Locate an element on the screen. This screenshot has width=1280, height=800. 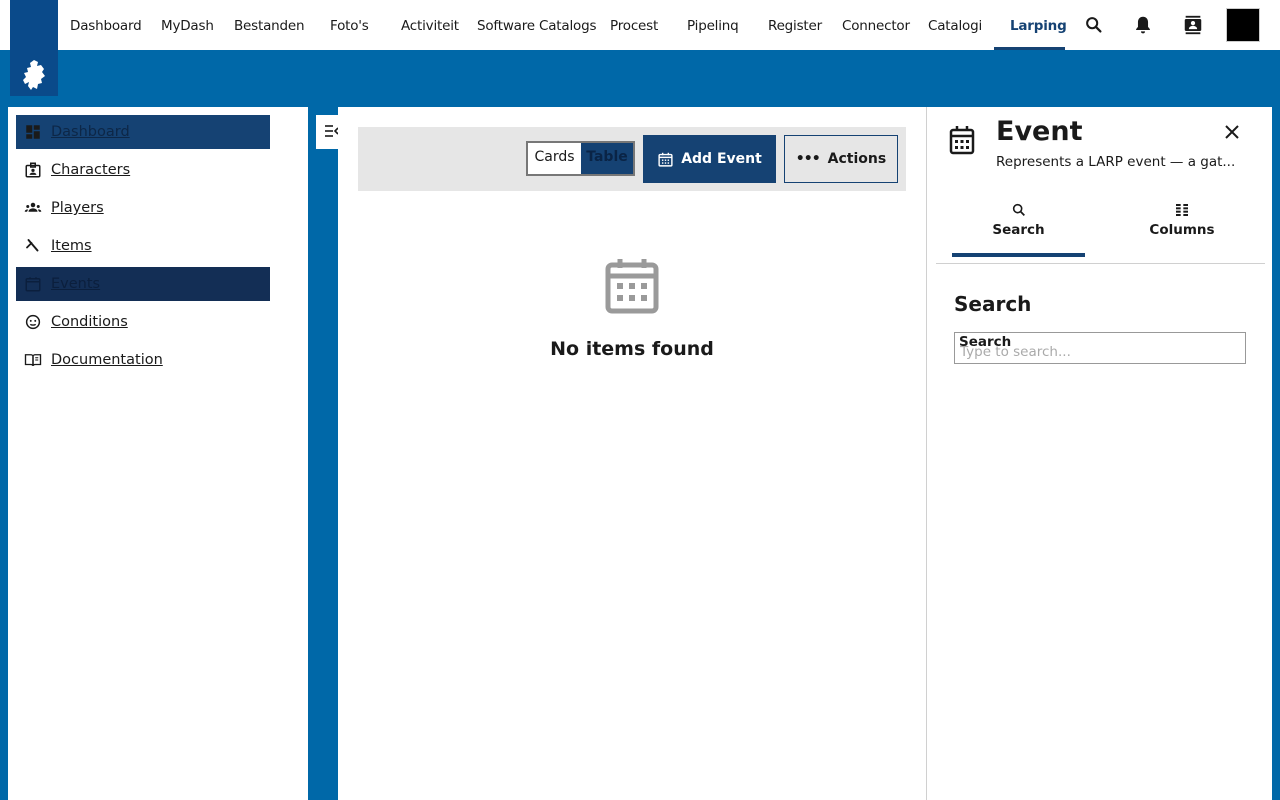
sidebar-item-label: Dashboard is located at coordinates (90, 132).